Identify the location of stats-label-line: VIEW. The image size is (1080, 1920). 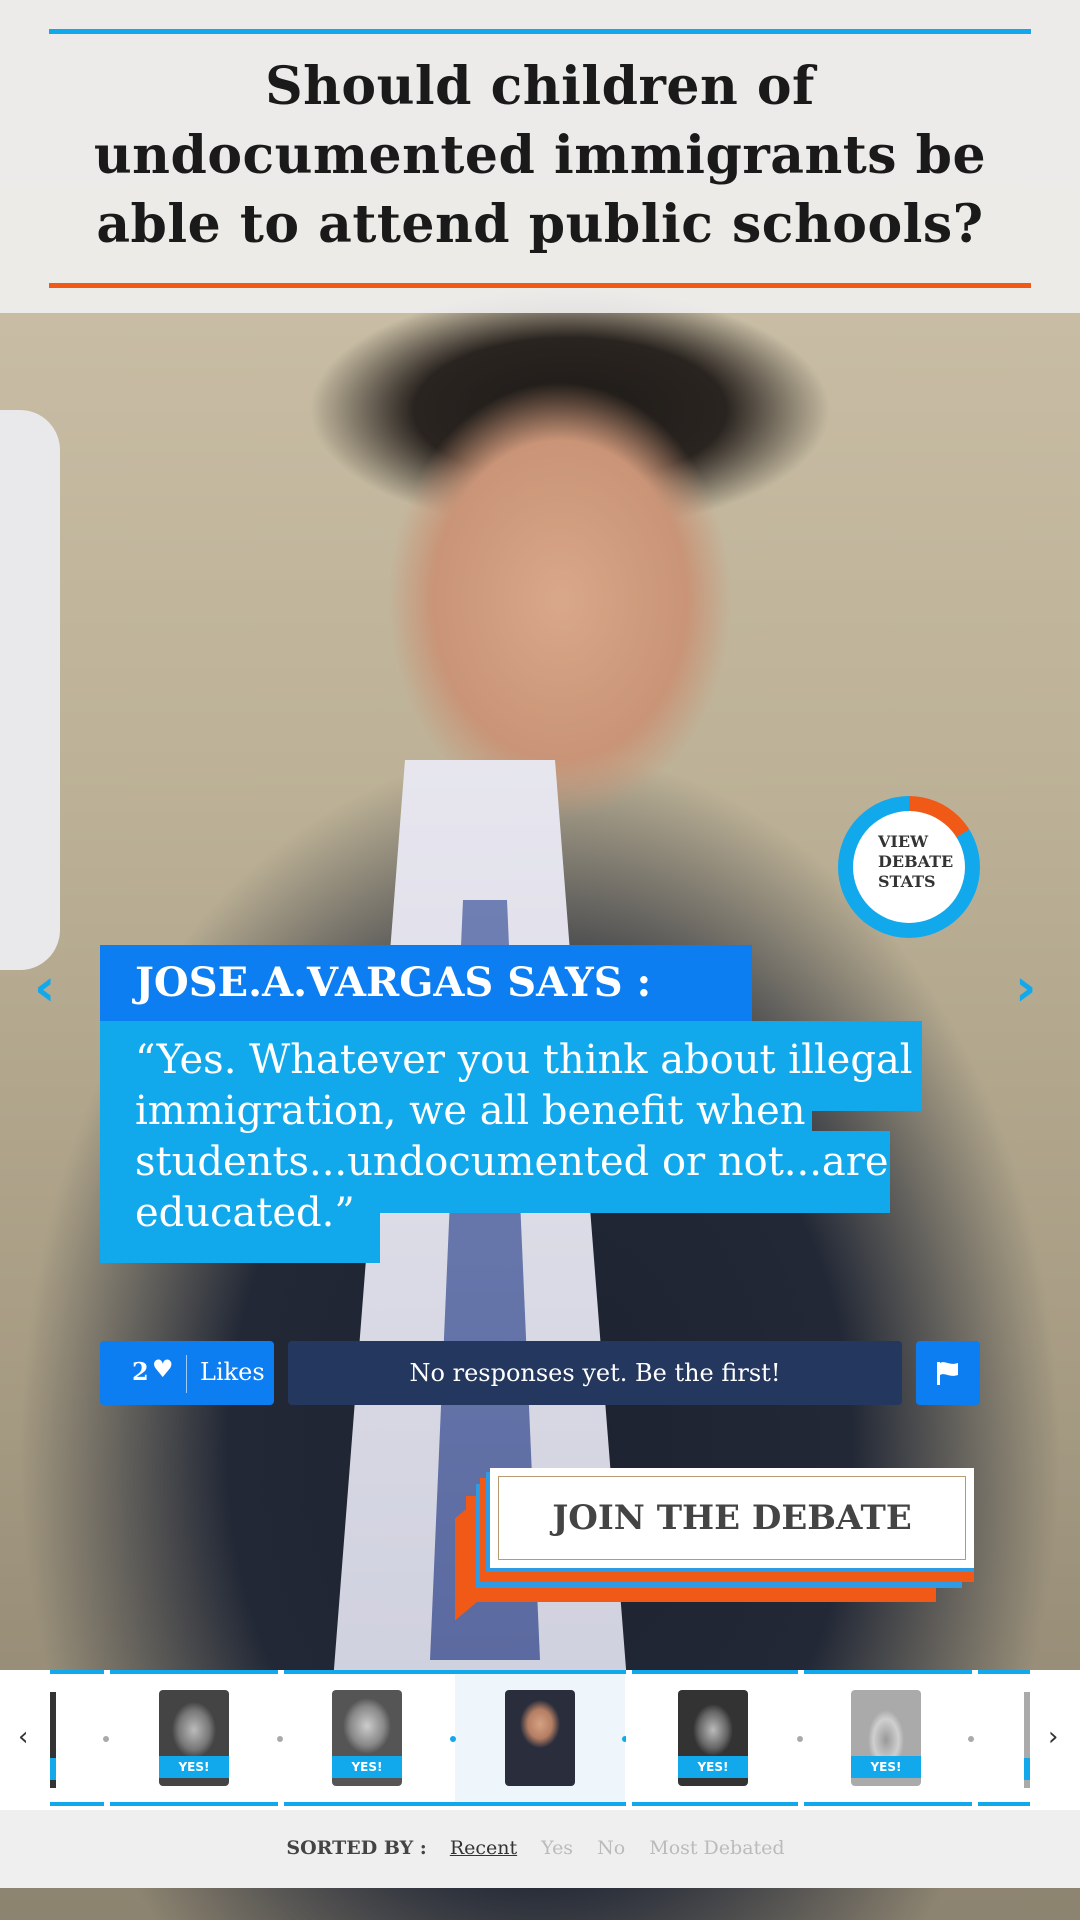
(903, 841).